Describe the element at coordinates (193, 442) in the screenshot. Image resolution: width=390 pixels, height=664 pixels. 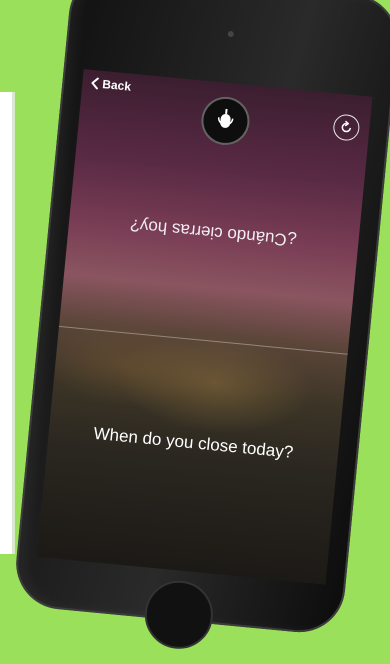
I see `english-translation: When do you close today?` at that location.